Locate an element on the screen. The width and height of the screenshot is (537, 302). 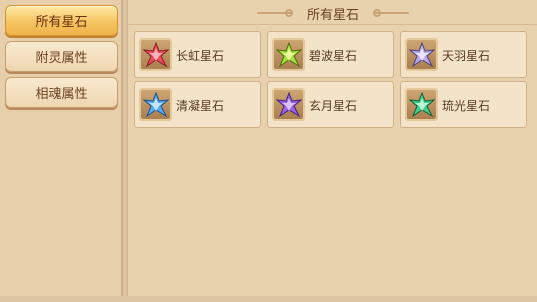
sidebar-item-label: 附灵属性 is located at coordinates (61, 58).